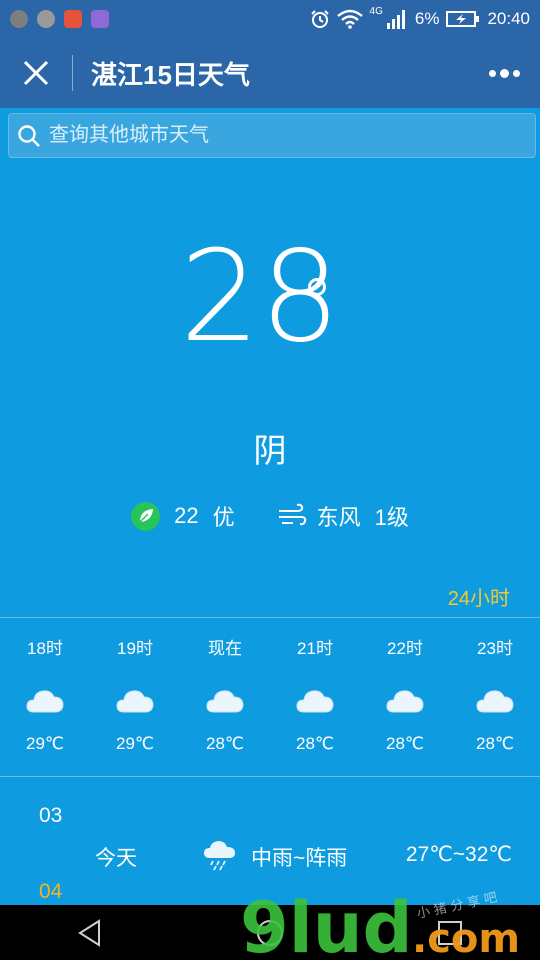 This screenshot has height=960, width=540. Describe the element at coordinates (223, 517) in the screenshot. I see `aqi-level: 优` at that location.